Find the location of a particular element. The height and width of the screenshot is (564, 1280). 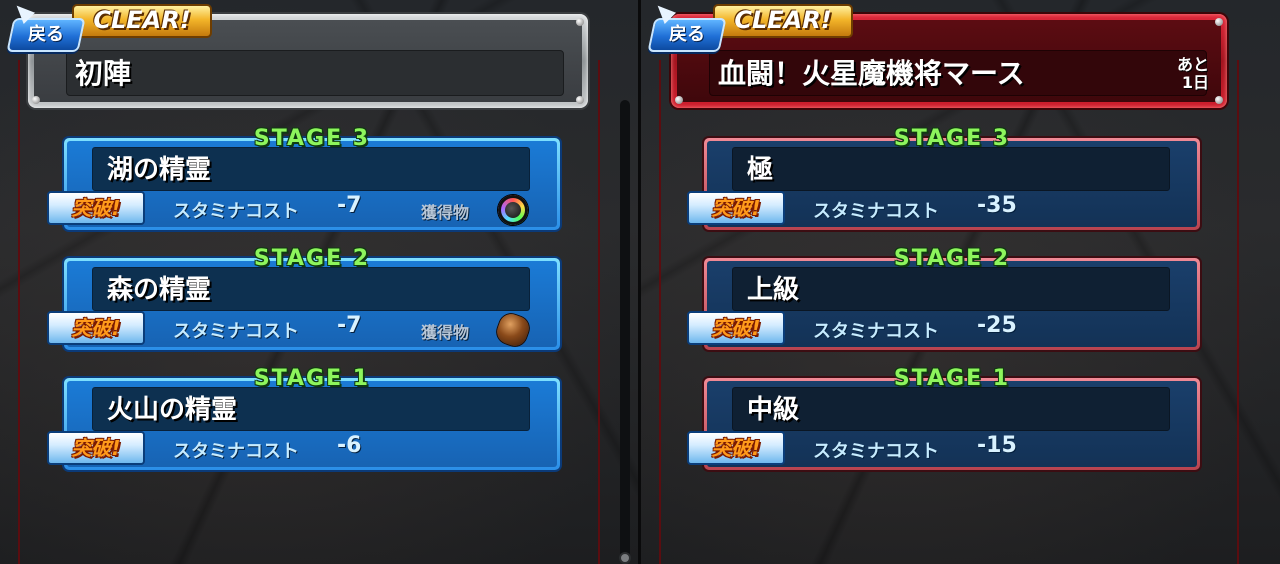

stage-name: 森の精霊 is located at coordinates (311, 289).